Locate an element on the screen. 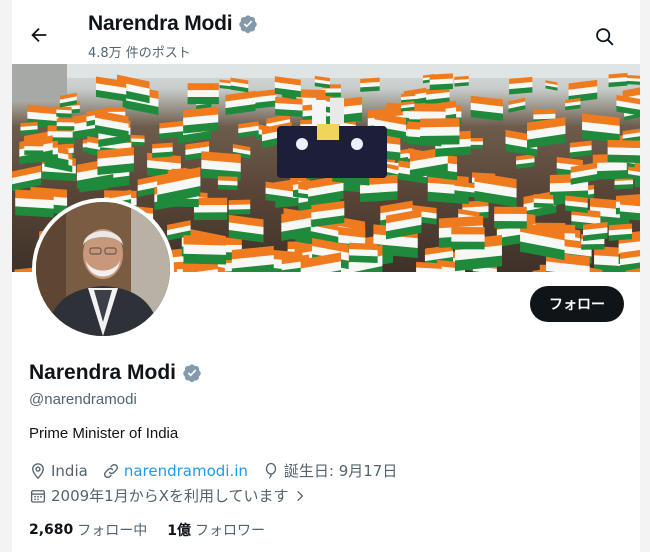  joined-item: 2009年1月からXを利用しています is located at coordinates (168, 495).